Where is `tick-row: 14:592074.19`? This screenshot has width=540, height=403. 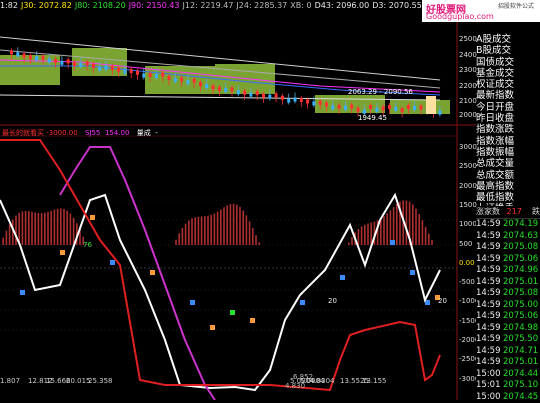
tick-row: 14:592074.19 is located at coordinates (508, 225).